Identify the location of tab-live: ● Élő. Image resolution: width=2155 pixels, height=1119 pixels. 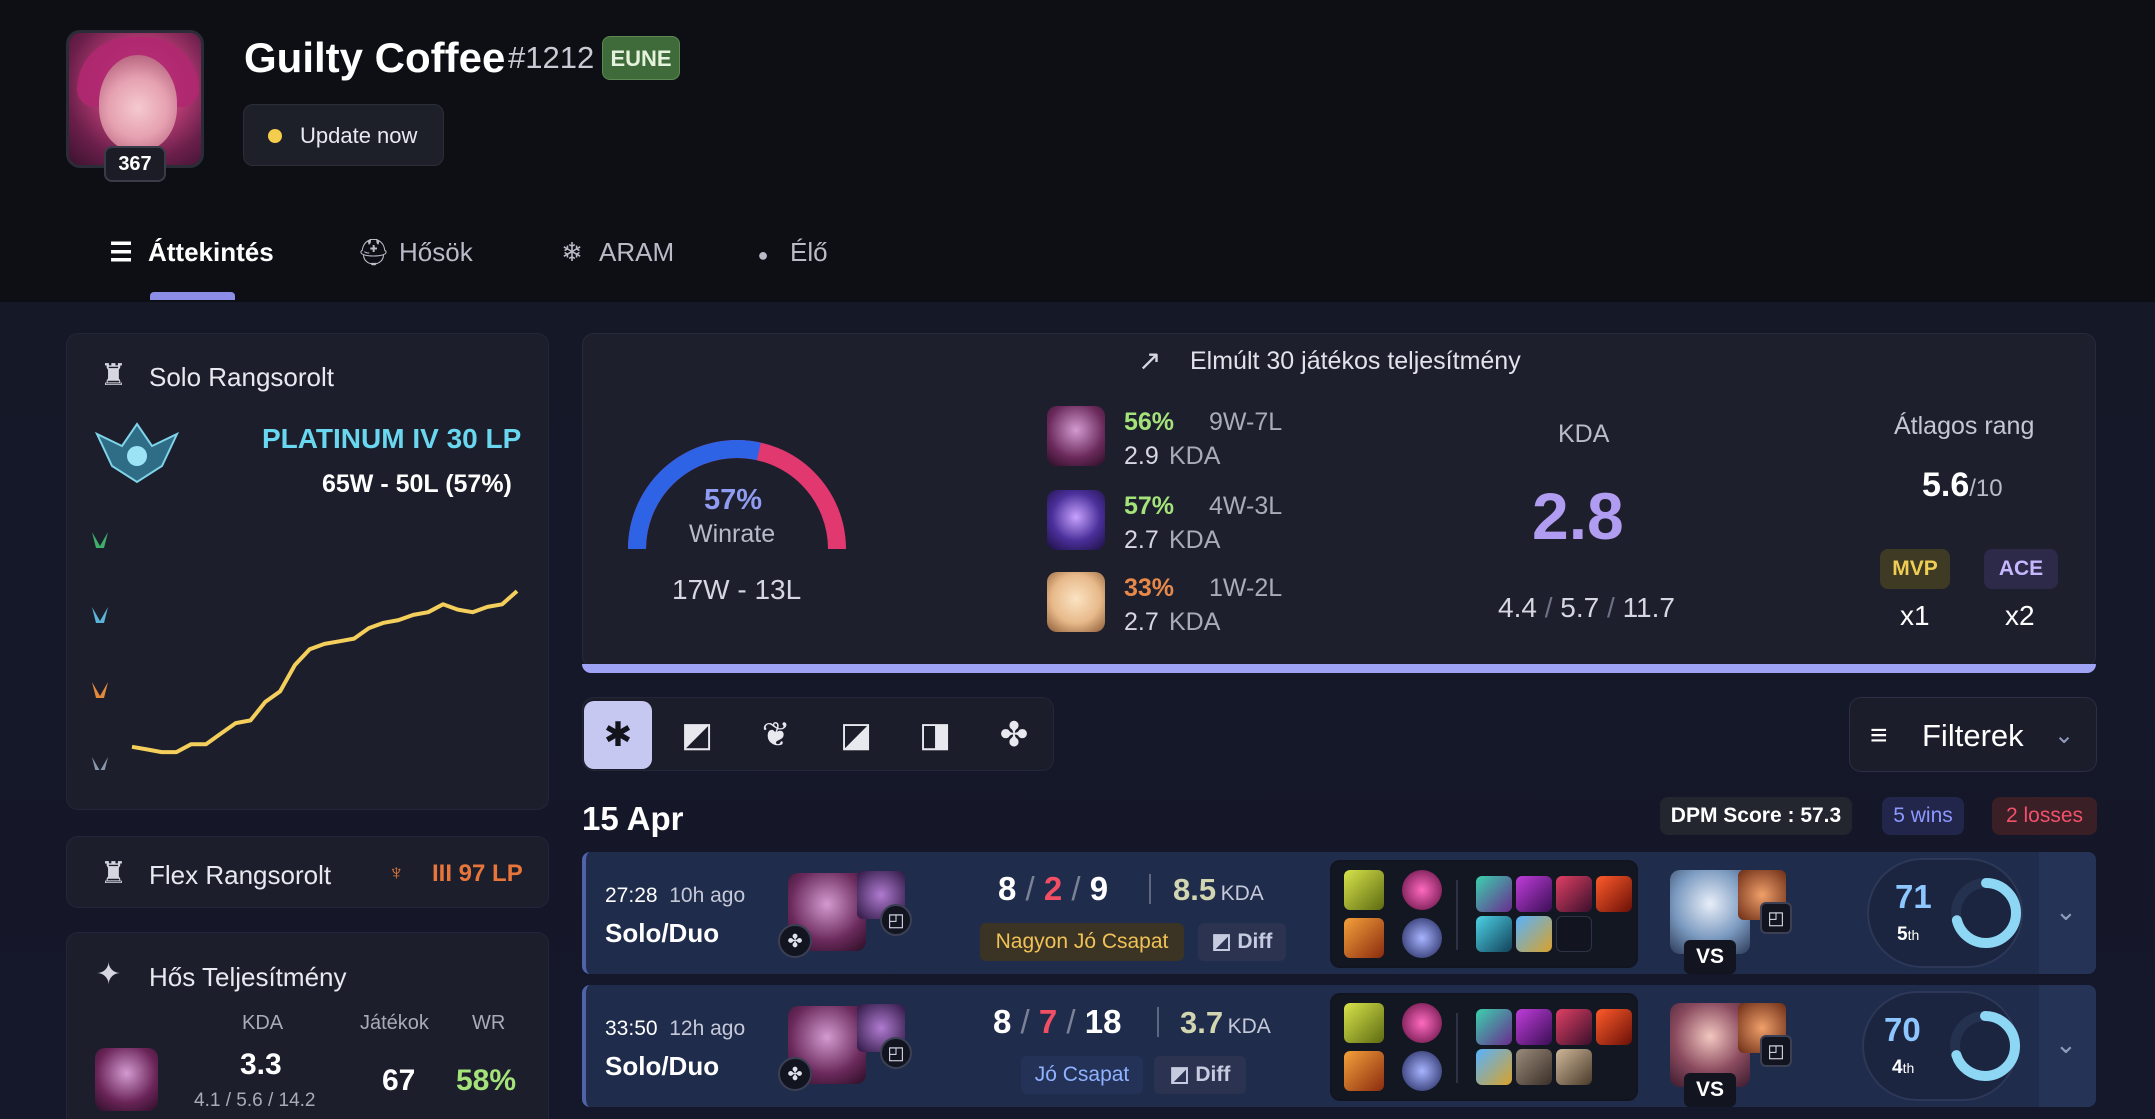
(788, 252).